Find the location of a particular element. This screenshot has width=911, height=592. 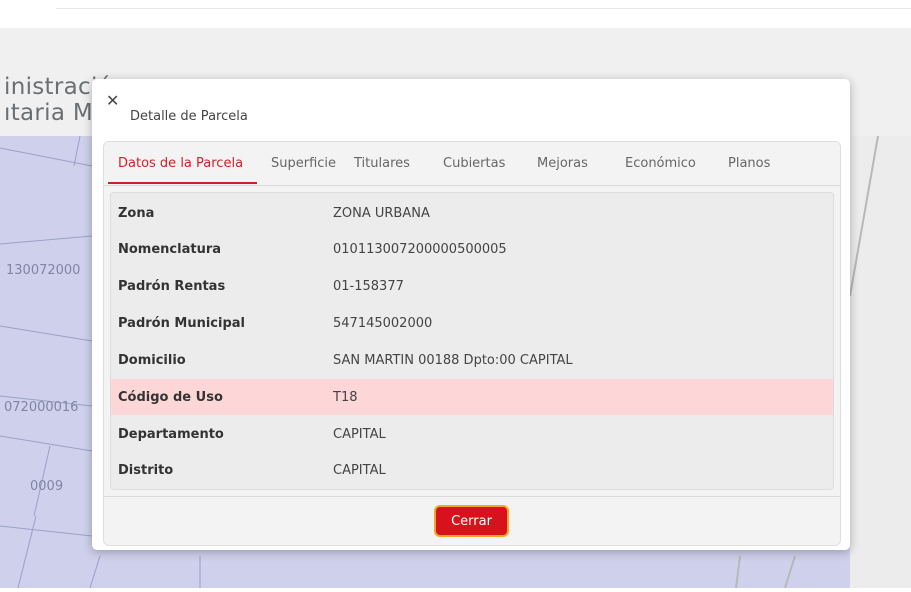

map-edge-lines is located at coordinates (864, 216).